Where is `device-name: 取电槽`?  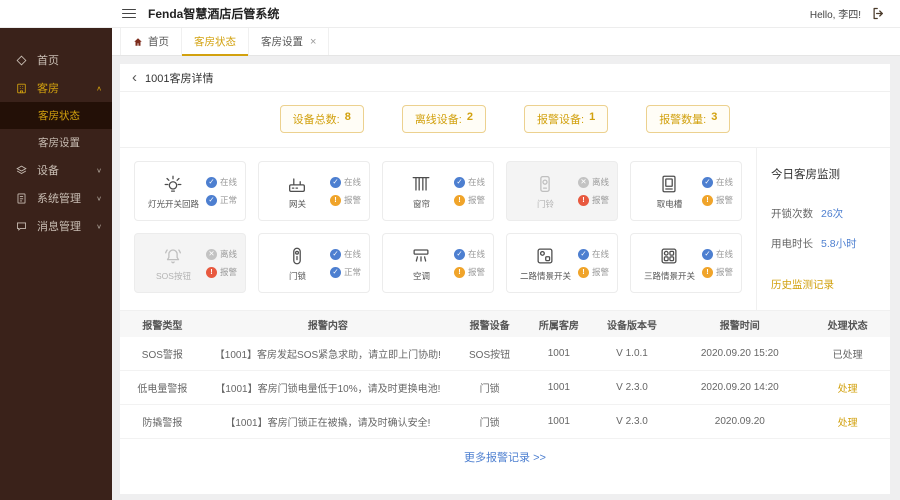 device-name: 取电槽 is located at coordinates (669, 204).